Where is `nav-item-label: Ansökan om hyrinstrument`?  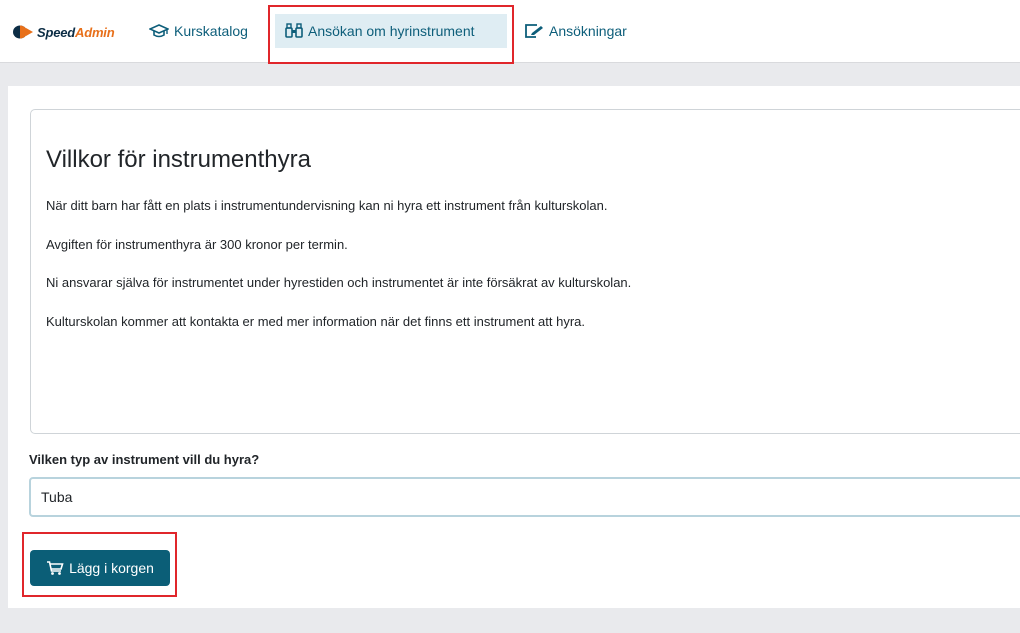 nav-item-label: Ansökan om hyrinstrument is located at coordinates (391, 31).